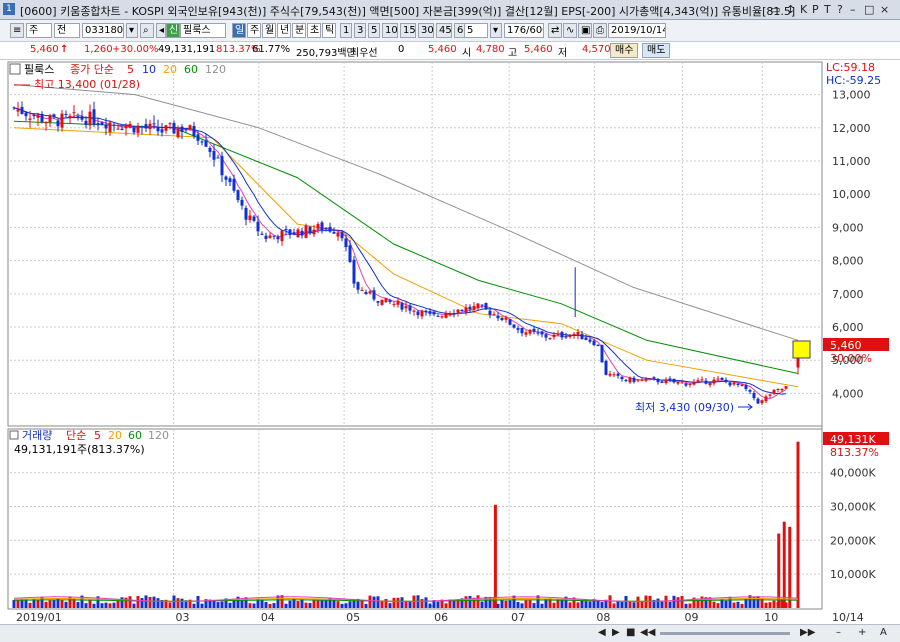  What do you see at coordinates (801, 349) in the screenshot?
I see `next-candle-marker` at bounding box center [801, 349].